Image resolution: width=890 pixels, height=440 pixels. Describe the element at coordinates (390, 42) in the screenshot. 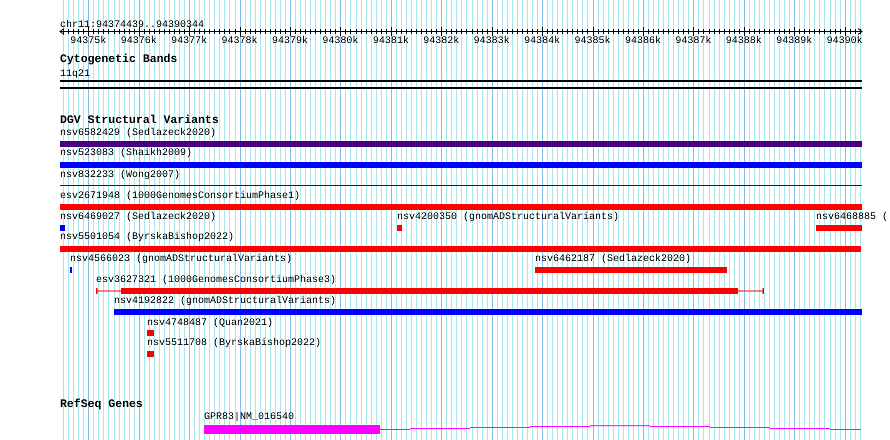

I see `tick-label: 94381k` at that location.